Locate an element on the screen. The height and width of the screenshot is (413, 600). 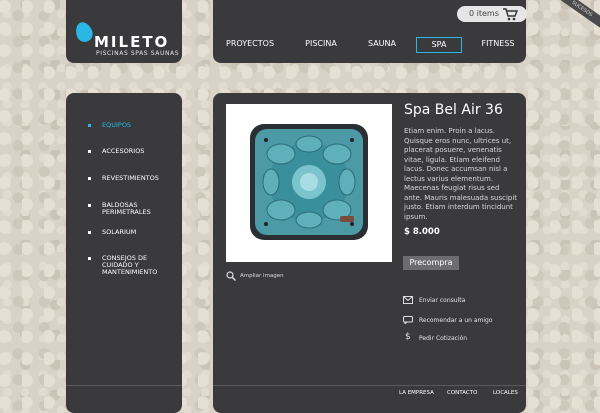
footer-divider is located at coordinates (369, 385).